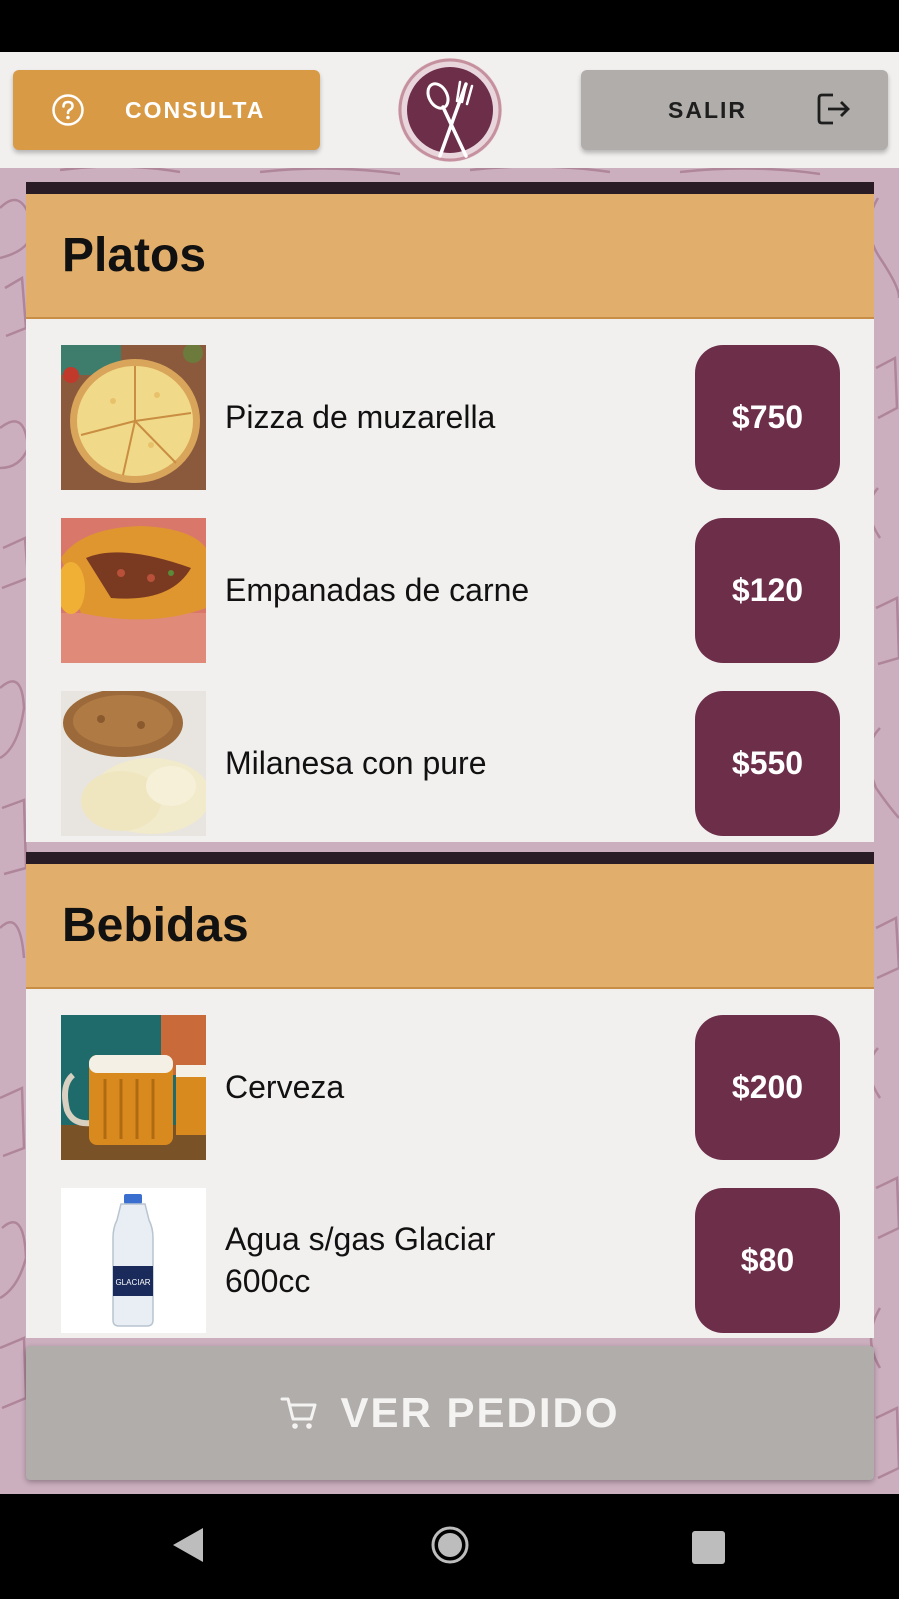 The image size is (899, 1599). I want to click on salir-label: SALIR, so click(707, 109).